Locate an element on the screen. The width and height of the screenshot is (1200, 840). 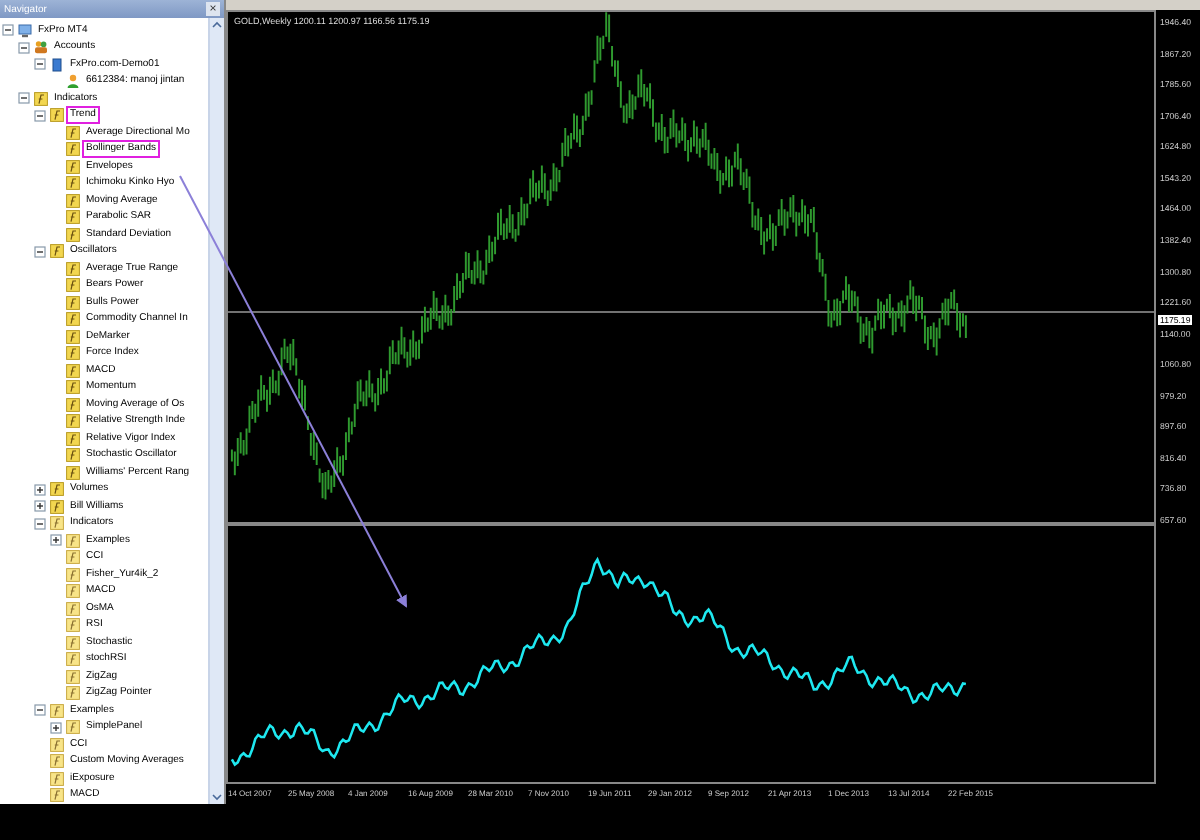
user-icon is located at coordinates (73, 81).